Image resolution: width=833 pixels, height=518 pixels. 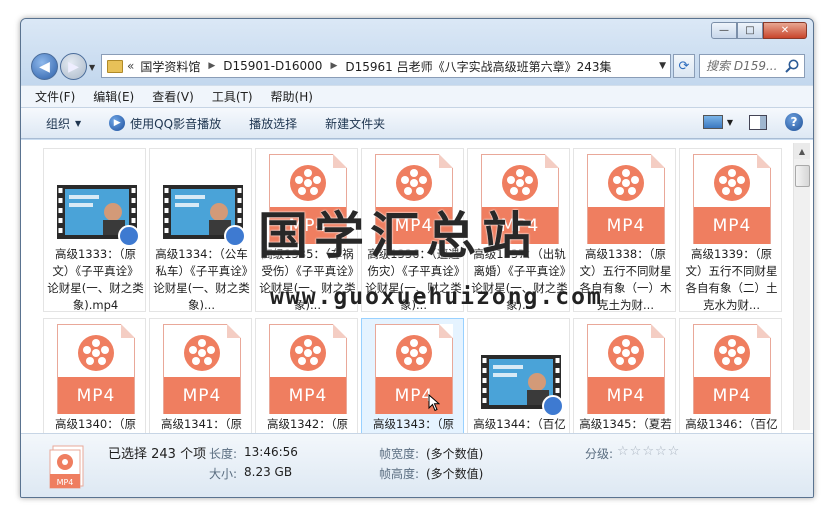 I want to click on frame-height-value: (多个数值), so click(x=455, y=474).